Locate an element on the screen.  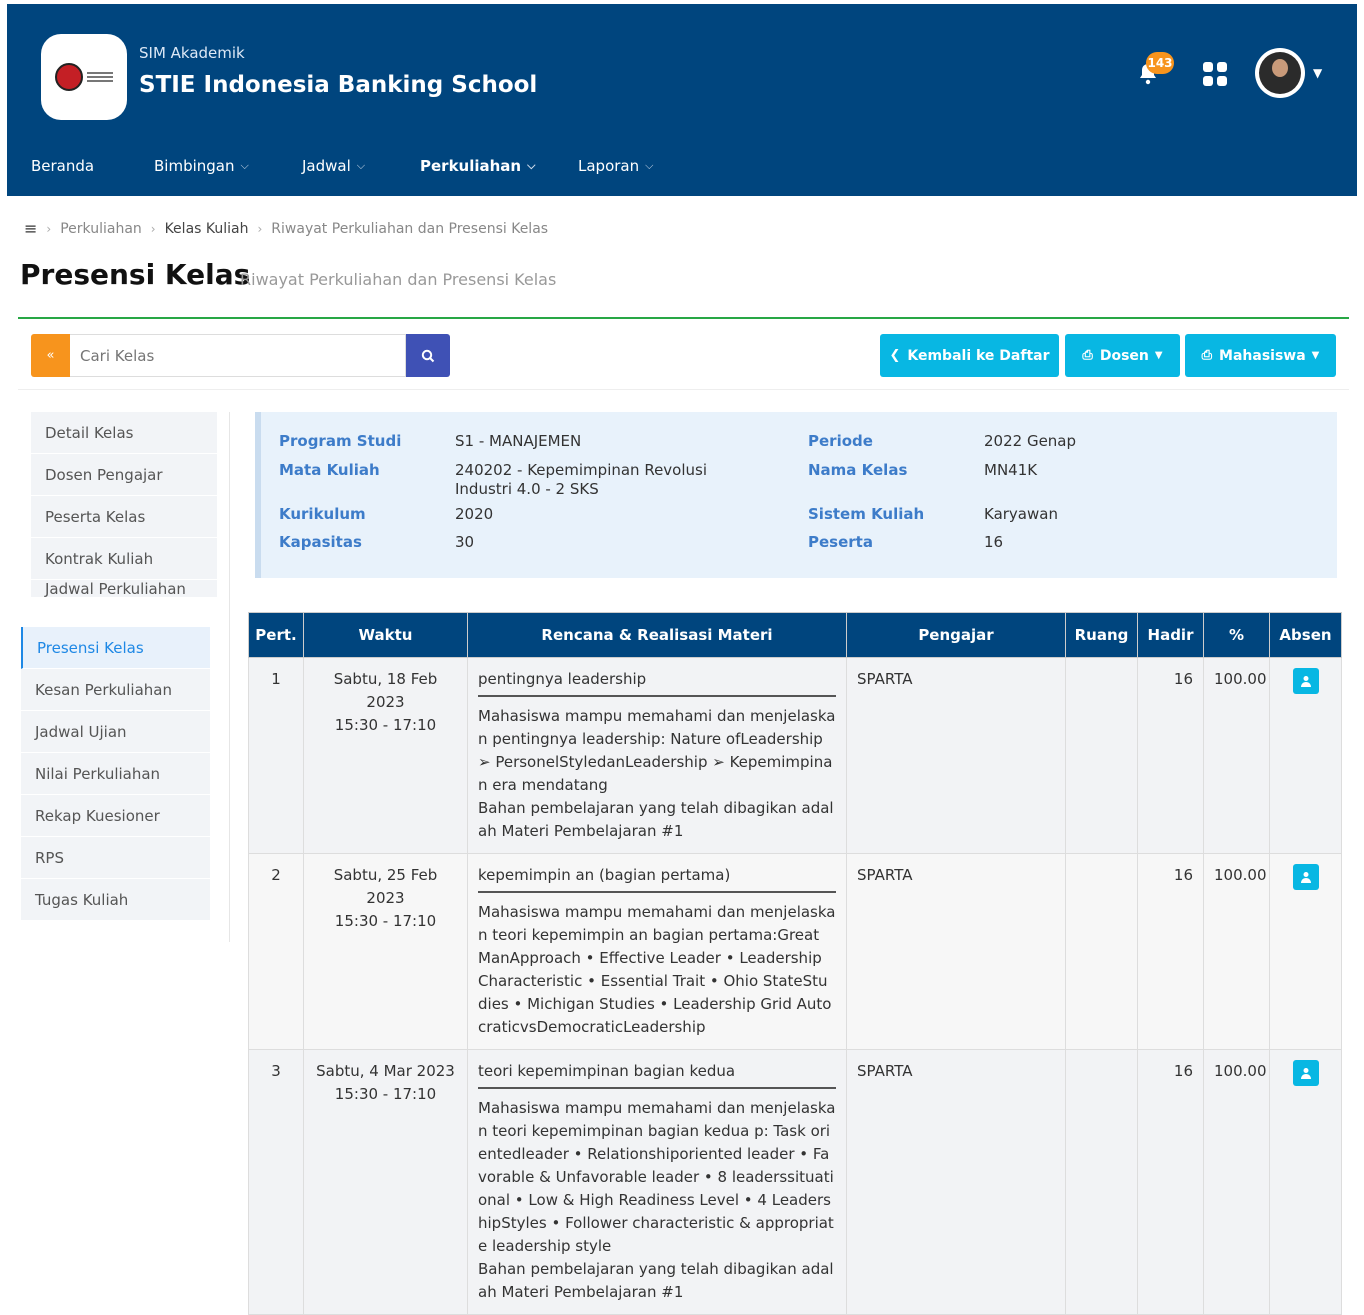
info-peserta: 16 is located at coordinates (994, 542).